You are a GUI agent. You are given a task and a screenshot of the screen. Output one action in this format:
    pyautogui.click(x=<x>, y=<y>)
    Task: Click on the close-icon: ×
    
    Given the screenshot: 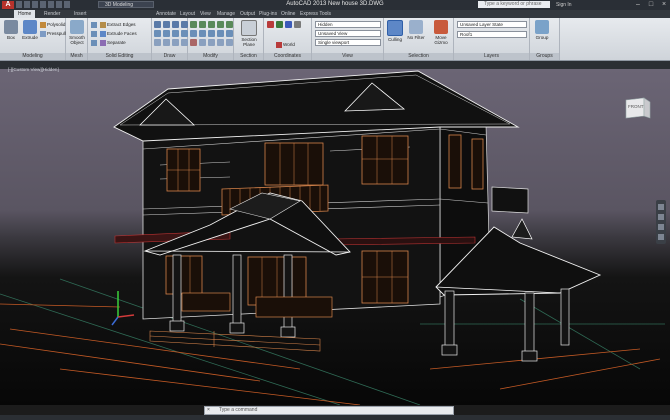 What is the action you would take?
    pyautogui.click(x=664, y=4)
    